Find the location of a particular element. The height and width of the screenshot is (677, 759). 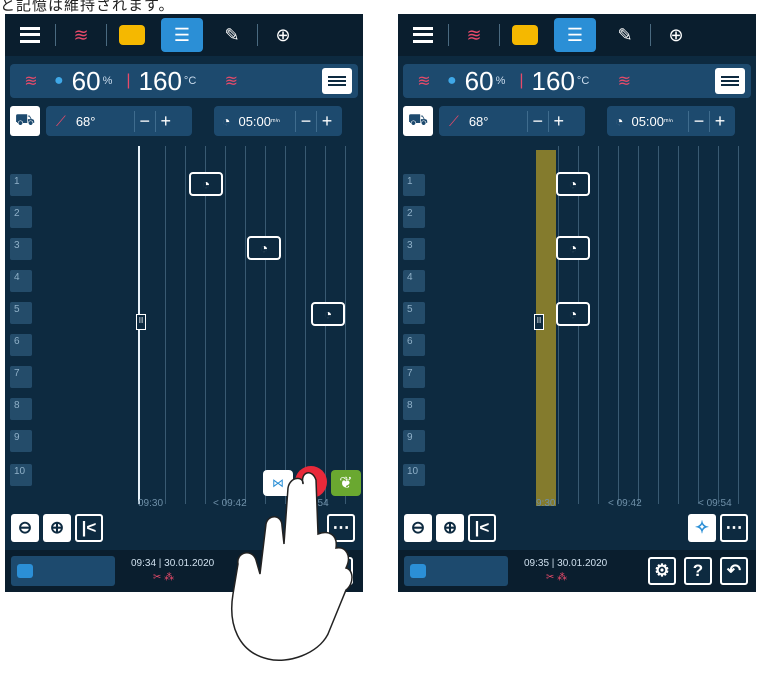

cooking-path-icon: ☰ is located at coordinates (575, 34).